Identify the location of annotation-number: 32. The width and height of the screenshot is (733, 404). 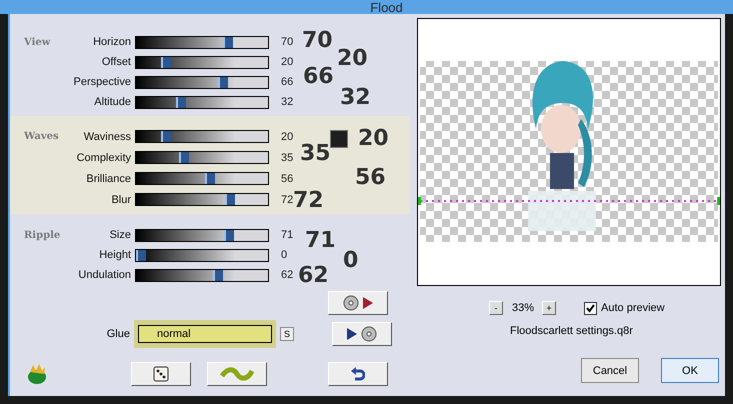
(355, 97).